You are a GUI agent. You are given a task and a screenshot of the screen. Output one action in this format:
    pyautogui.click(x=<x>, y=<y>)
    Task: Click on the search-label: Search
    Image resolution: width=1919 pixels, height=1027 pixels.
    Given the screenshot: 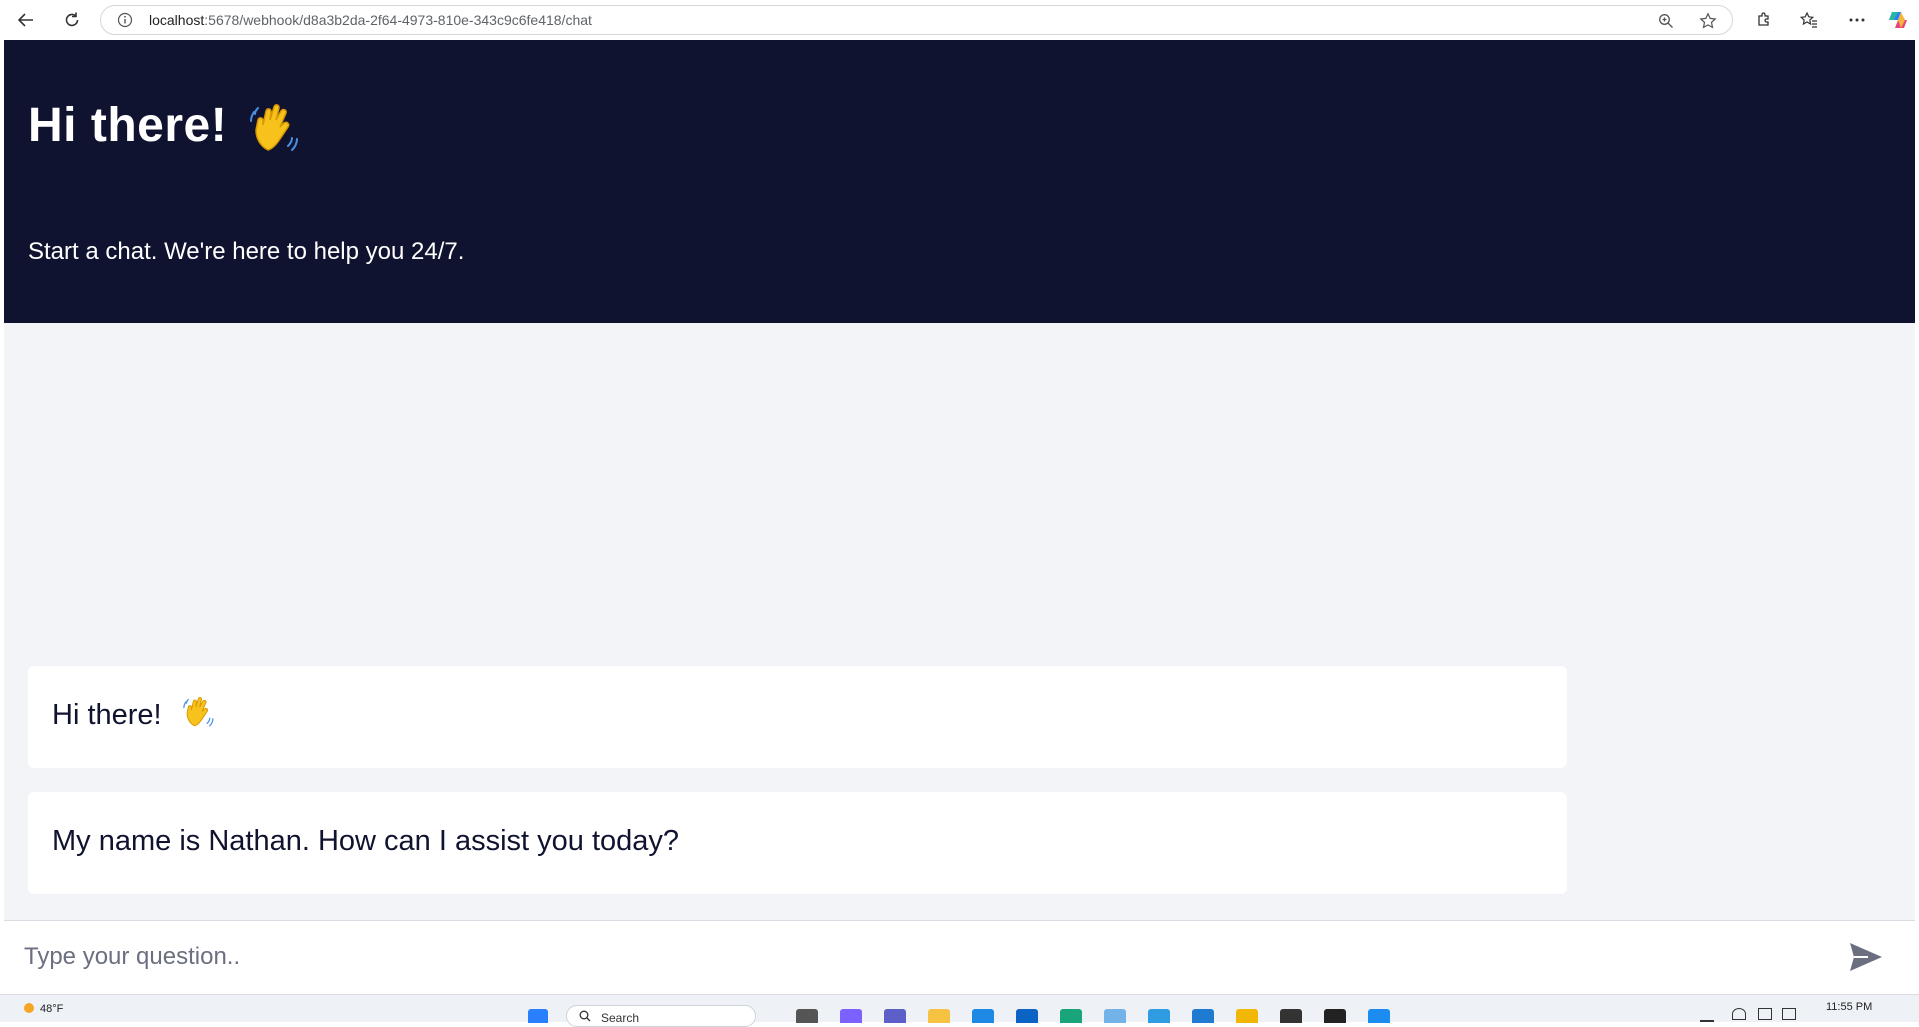 What is the action you would take?
    pyautogui.click(x=620, y=1018)
    